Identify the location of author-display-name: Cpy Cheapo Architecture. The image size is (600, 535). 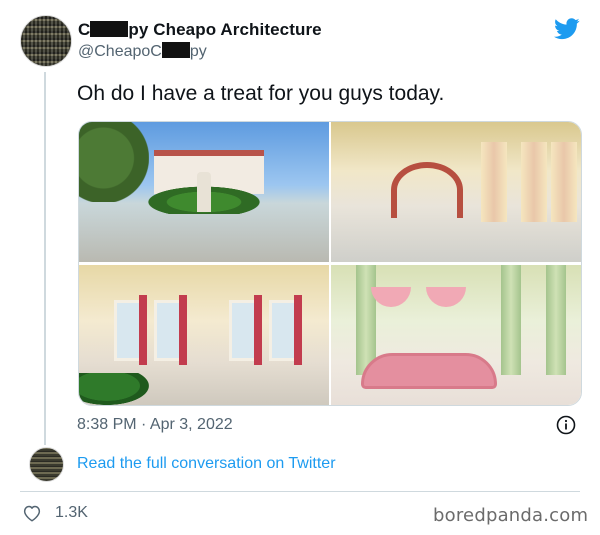
(200, 30).